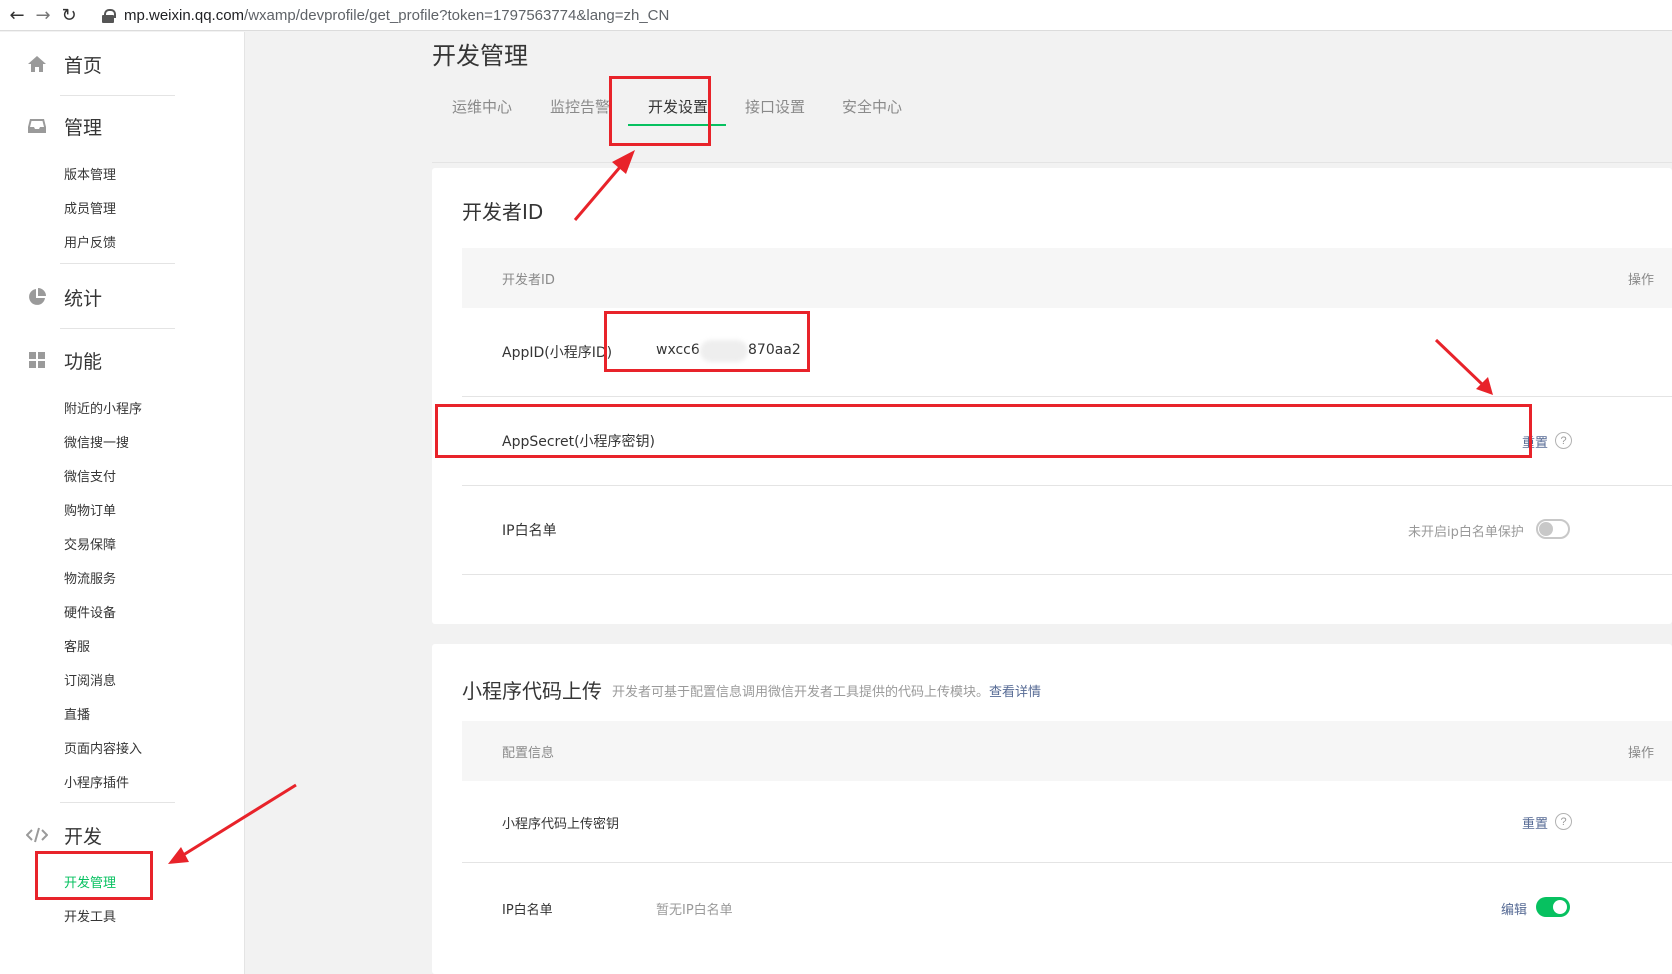 The height and width of the screenshot is (974, 1672). Describe the element at coordinates (872, 106) in the screenshot. I see `tab-security: 安全中心` at that location.